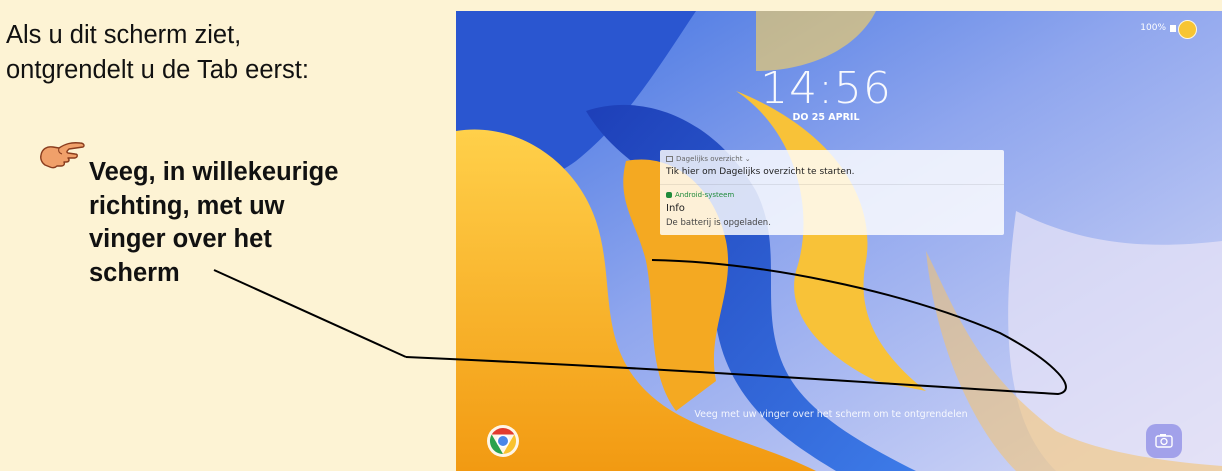 The width and height of the screenshot is (1222, 471). Describe the element at coordinates (62, 155) in the screenshot. I see `pointing-hand-icon` at that location.